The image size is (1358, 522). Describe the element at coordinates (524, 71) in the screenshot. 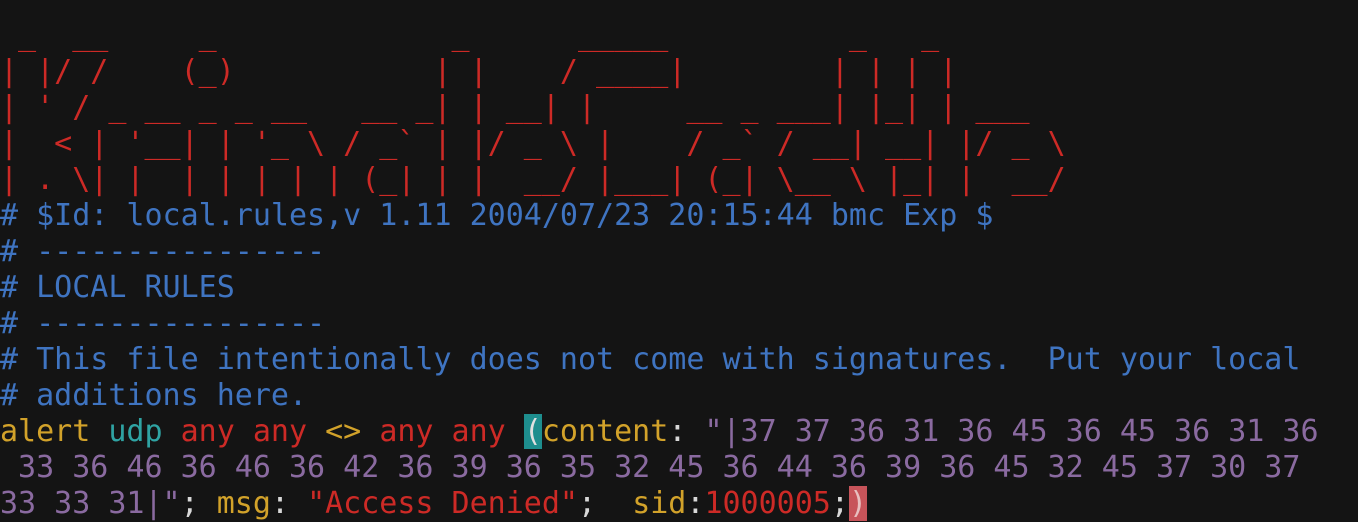

I see `banner-line: | |/ / (_) | | / ____| | | | |` at that location.